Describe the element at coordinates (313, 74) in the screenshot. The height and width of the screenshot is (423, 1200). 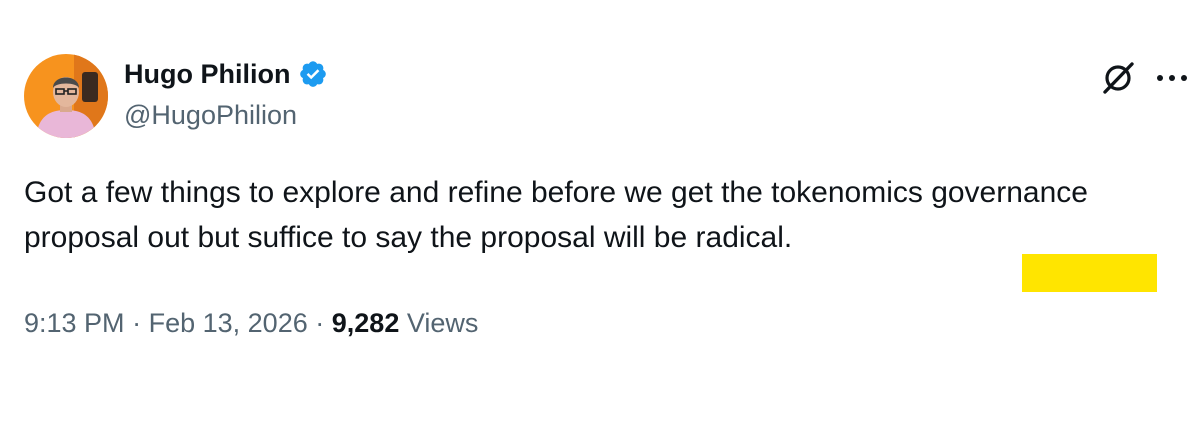
I see `verified-badge-icon` at that location.